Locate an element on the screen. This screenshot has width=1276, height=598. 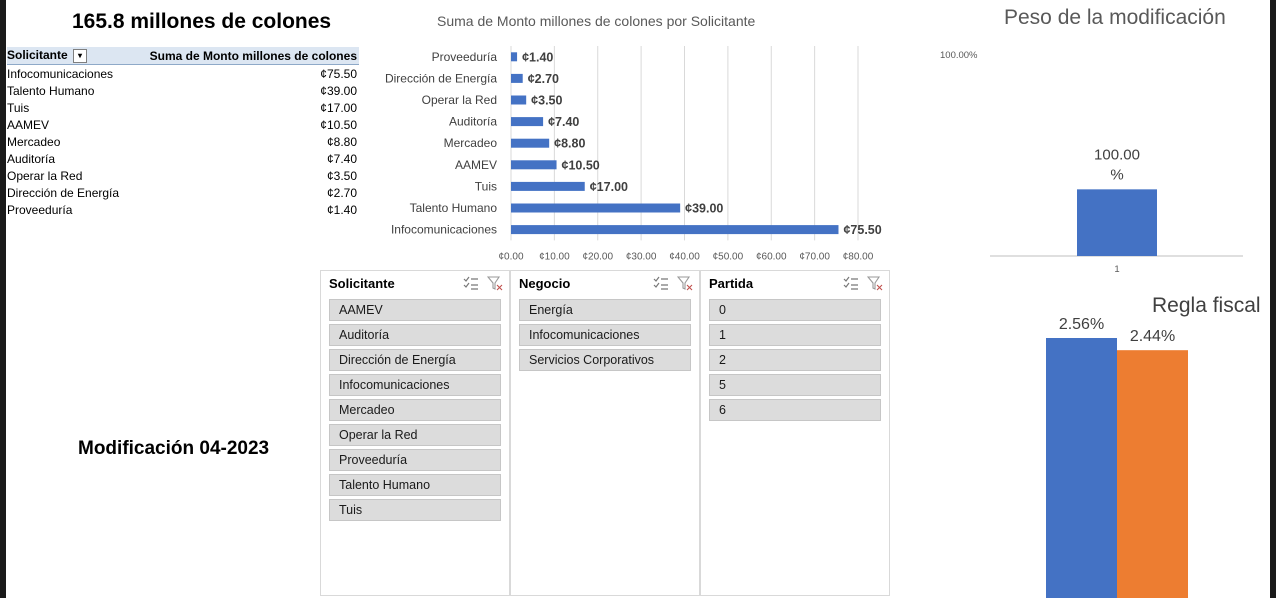
pivot-row-value: ¢1.40 is located at coordinates (341, 209).